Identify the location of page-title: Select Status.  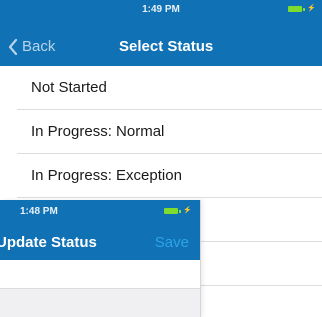
(166, 46).